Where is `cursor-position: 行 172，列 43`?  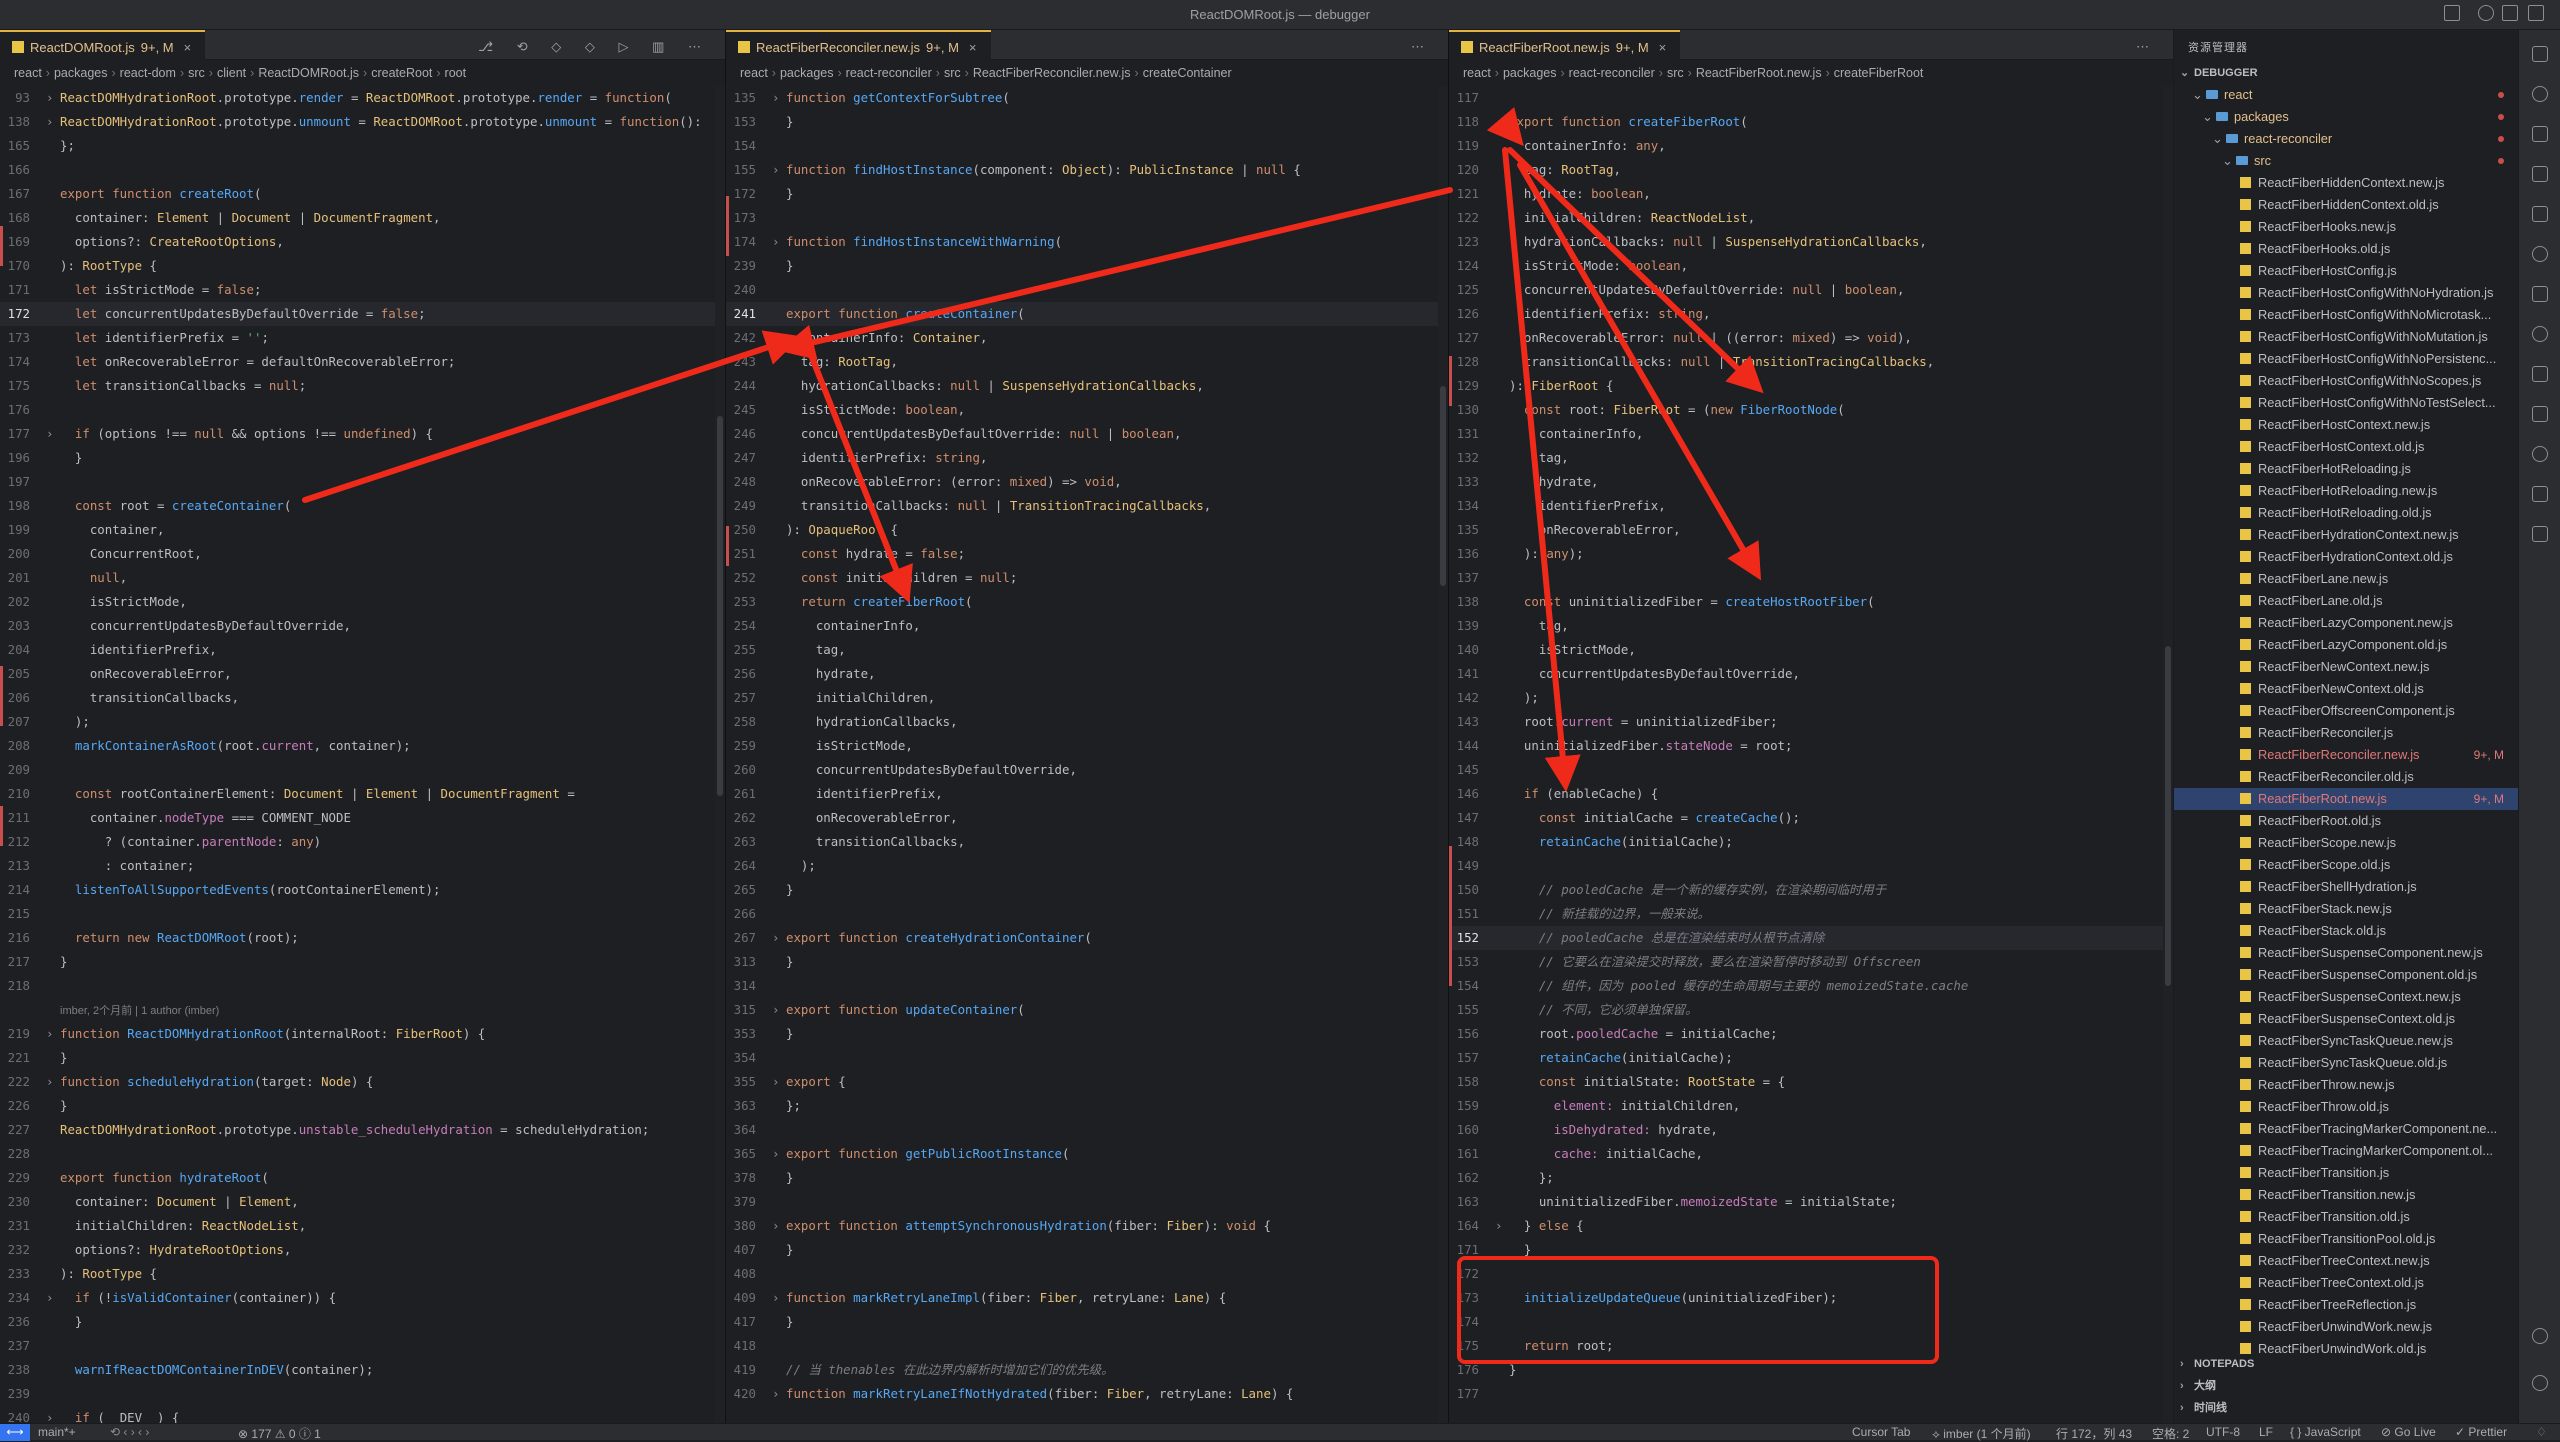
cursor-position: 行 172，列 43 is located at coordinates (2094, 1433).